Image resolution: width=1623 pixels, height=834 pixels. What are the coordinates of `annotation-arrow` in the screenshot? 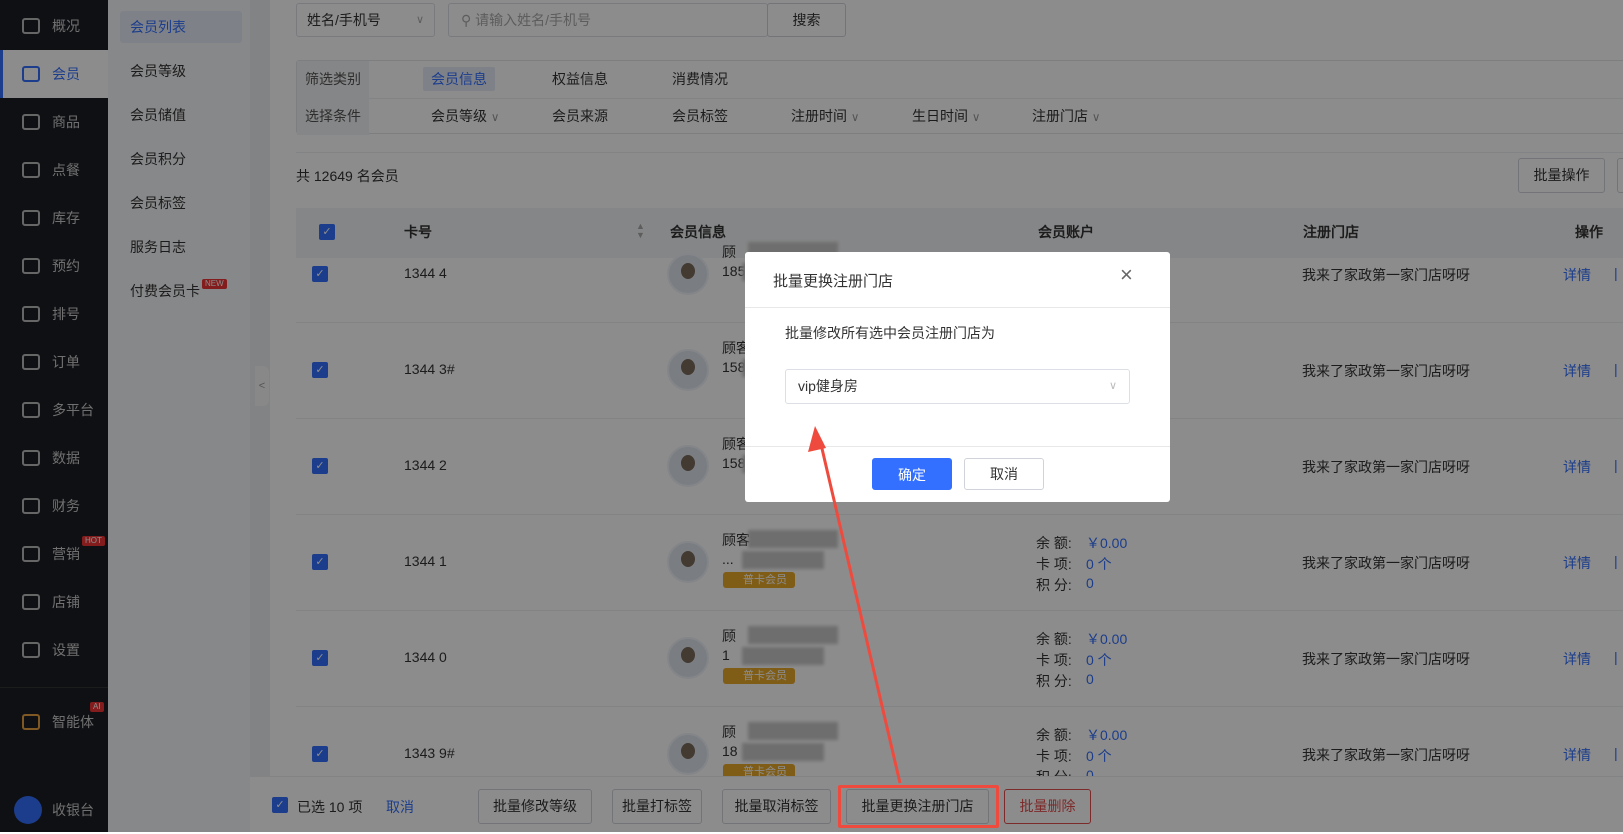 It's located at (855, 605).